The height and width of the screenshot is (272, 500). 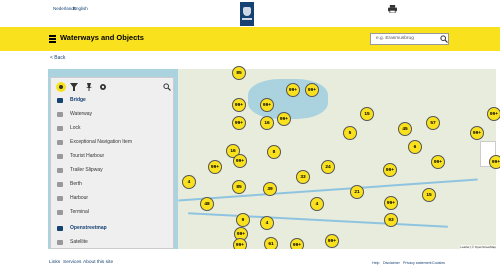 What do you see at coordinates (57, 58) in the screenshot?
I see `back-link: < Back` at bounding box center [57, 58].